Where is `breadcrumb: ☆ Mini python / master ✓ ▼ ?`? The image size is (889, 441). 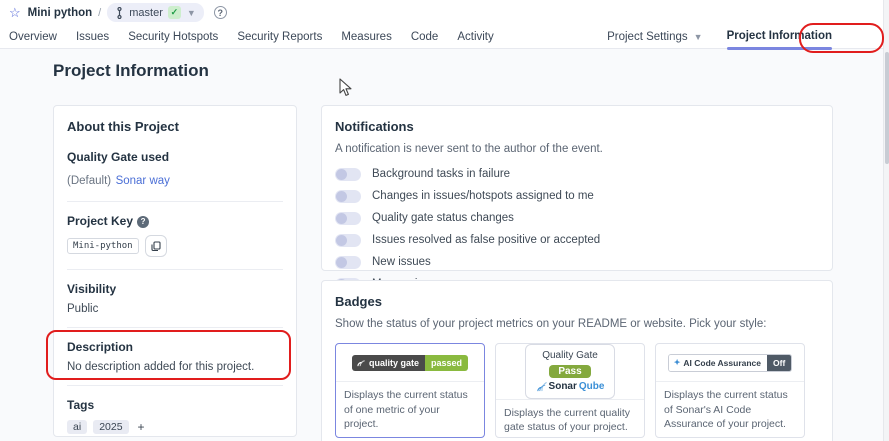
breadcrumb: ☆ Mini python / master ✓ ▼ ? is located at coordinates (444, 12).